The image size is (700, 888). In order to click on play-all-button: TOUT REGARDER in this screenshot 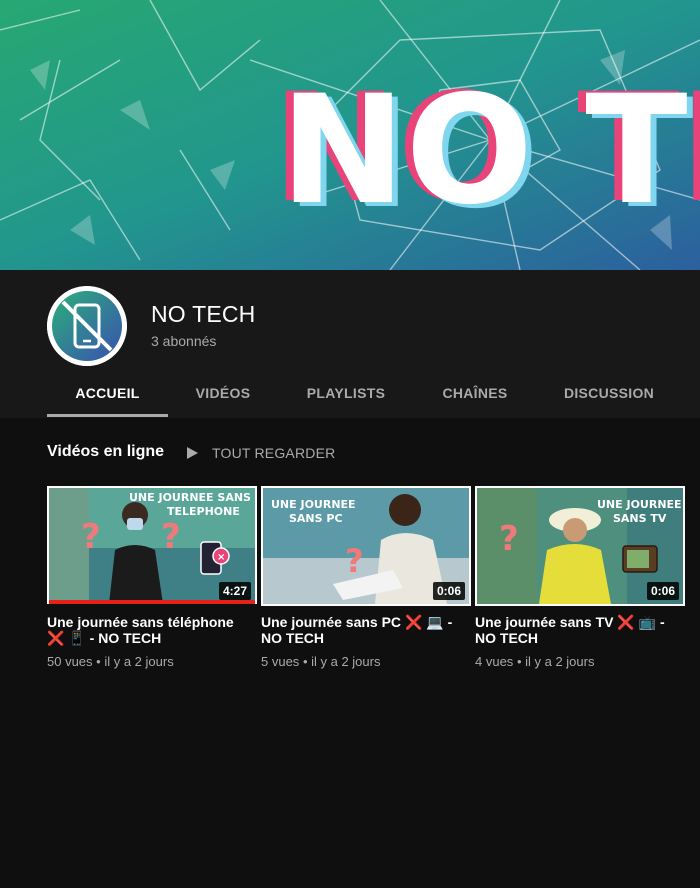, I will do `click(261, 453)`.